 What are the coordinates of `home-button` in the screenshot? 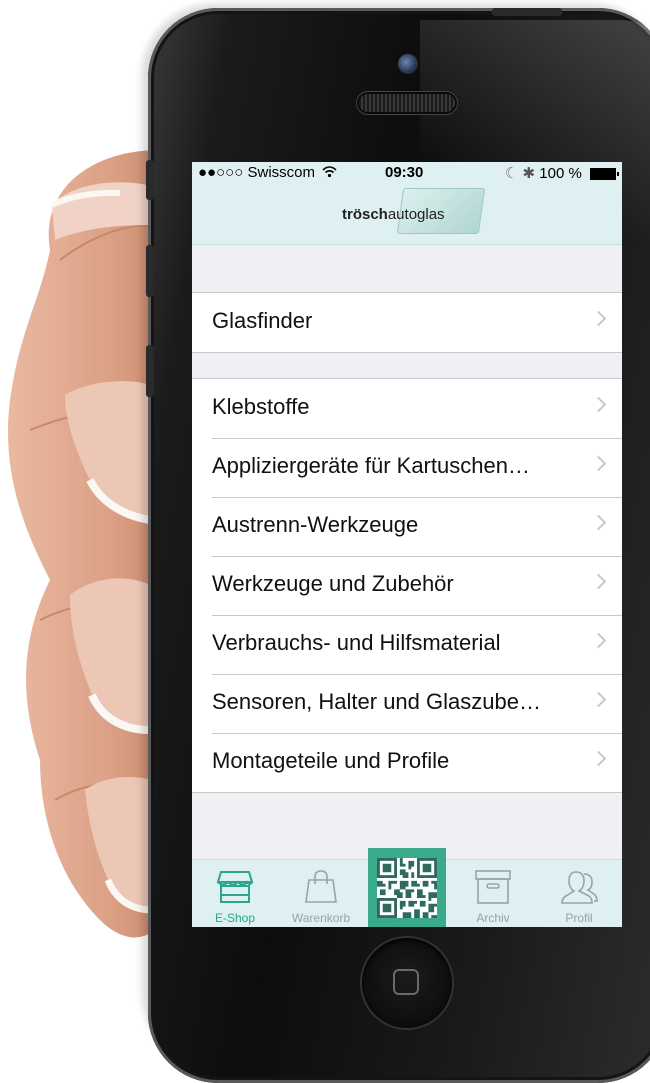 It's located at (407, 983).